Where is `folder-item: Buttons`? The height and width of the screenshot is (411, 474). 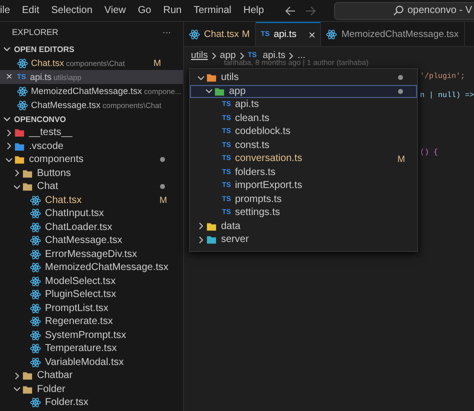
folder-item: Buttons is located at coordinates (91, 173).